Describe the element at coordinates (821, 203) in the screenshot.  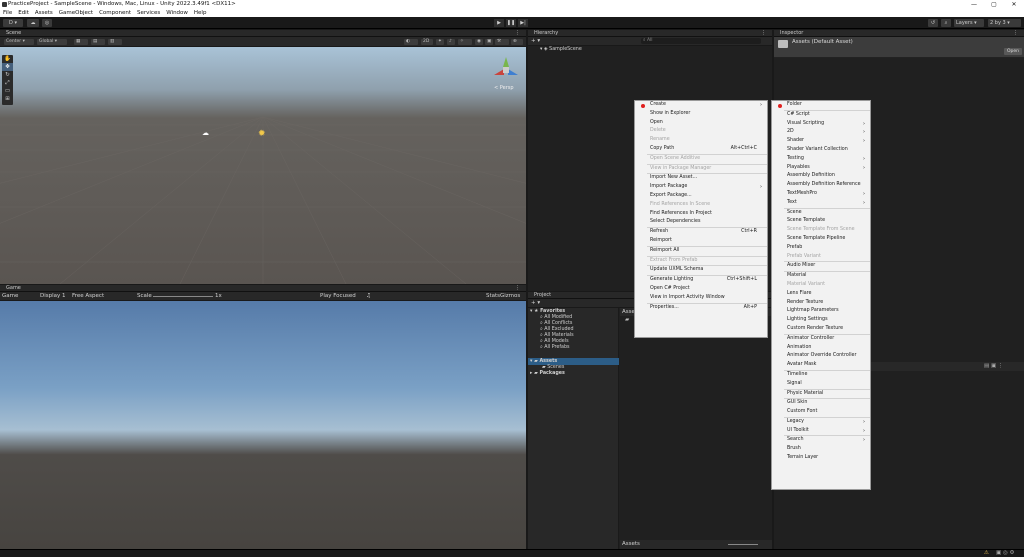
I see `create-item-text: Text ›` at that location.